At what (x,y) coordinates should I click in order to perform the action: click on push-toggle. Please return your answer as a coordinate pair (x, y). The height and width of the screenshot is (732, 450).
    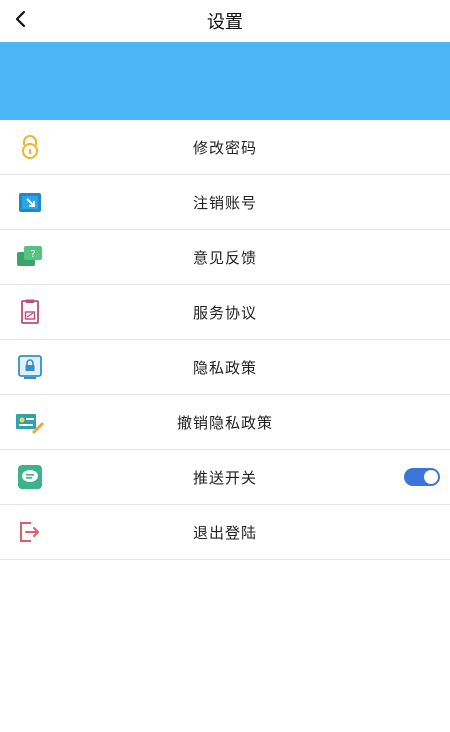
    Looking at the image, I should click on (422, 477).